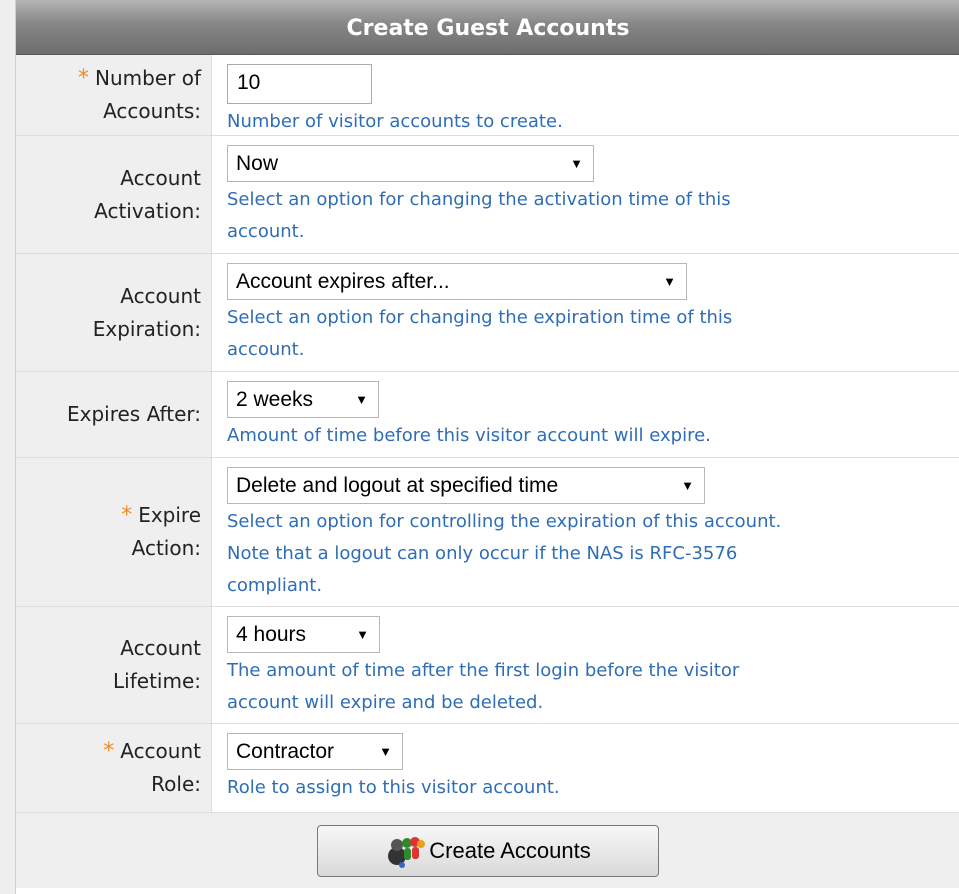 This screenshot has width=959, height=894. I want to click on expires-after-select: 2 weeks ▼, so click(303, 399).